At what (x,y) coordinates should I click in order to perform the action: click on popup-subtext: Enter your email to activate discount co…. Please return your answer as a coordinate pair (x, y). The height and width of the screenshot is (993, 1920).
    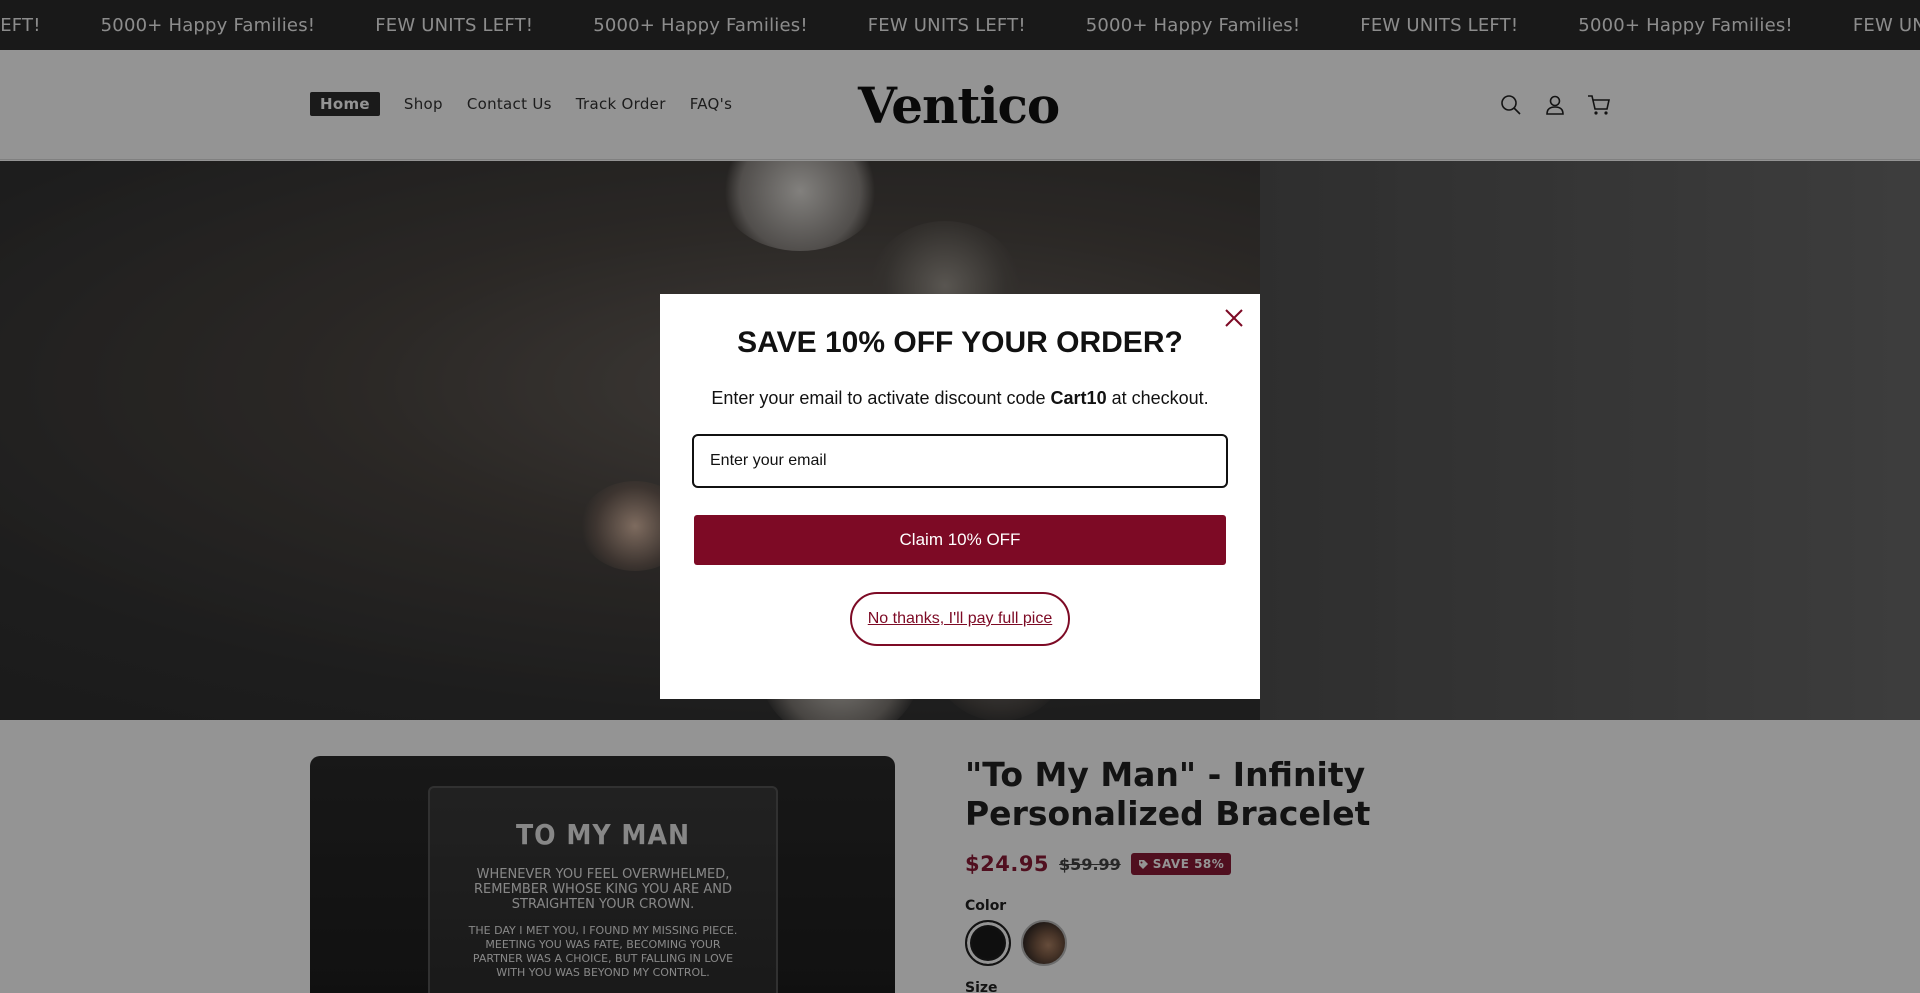
    Looking at the image, I should click on (960, 398).